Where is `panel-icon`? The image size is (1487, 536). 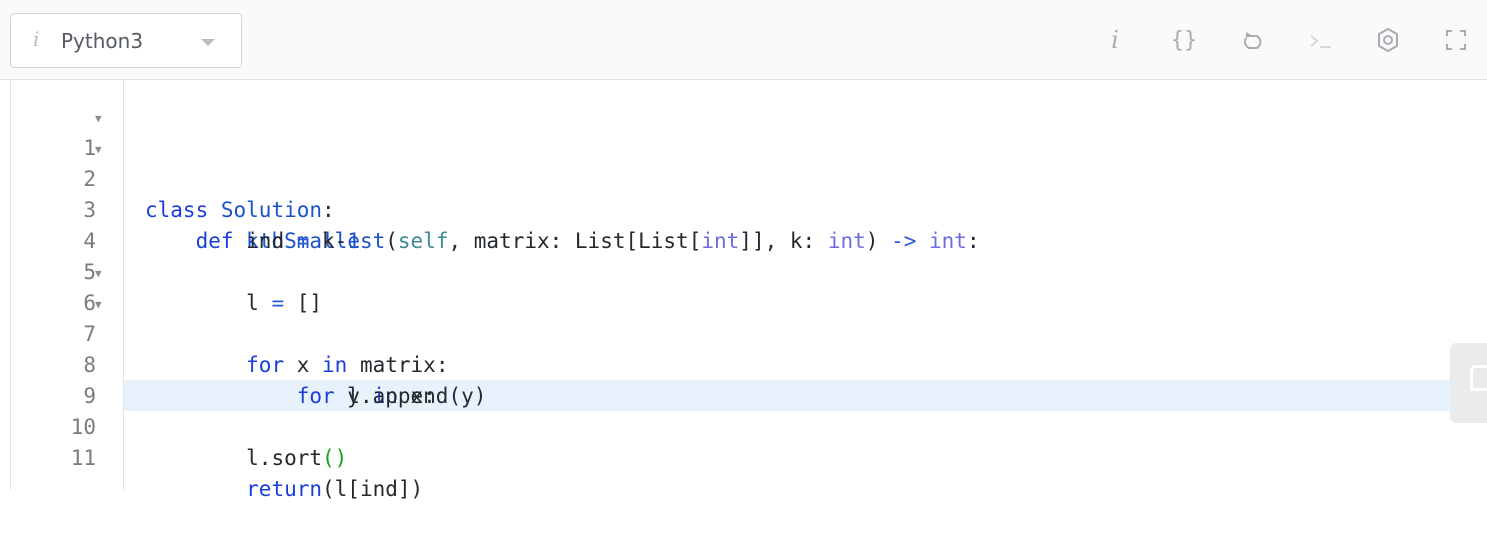 panel-icon is located at coordinates (1478, 378).